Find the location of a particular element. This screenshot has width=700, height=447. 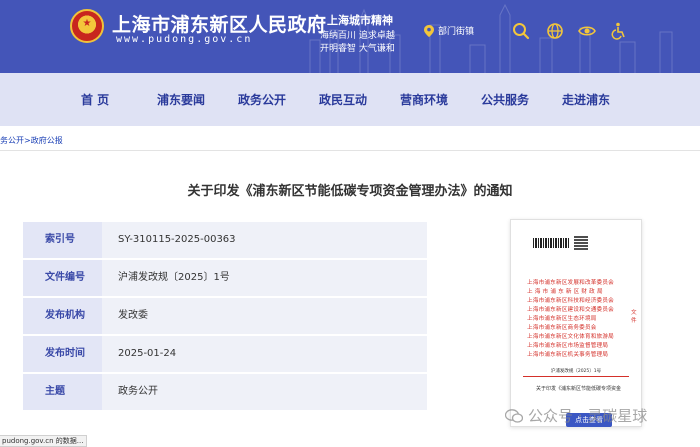

department-link: 部门街镇 is located at coordinates (449, 30).